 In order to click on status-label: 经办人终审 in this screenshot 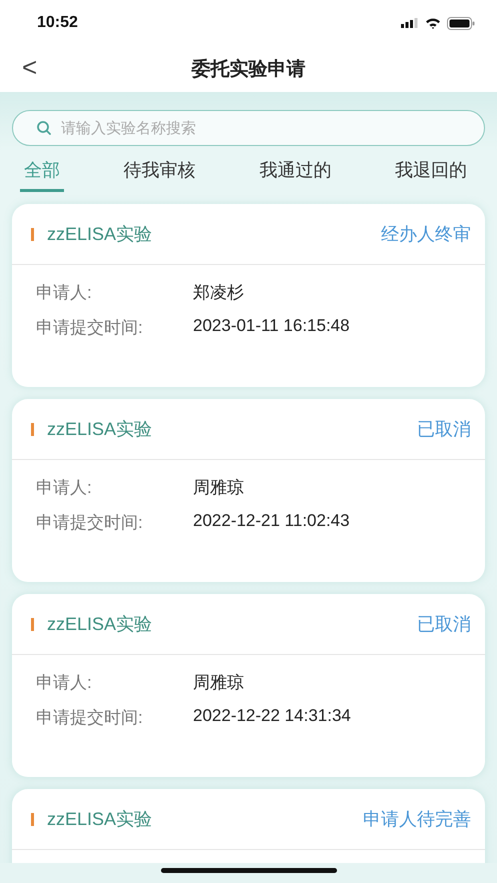, I will do `click(426, 234)`.